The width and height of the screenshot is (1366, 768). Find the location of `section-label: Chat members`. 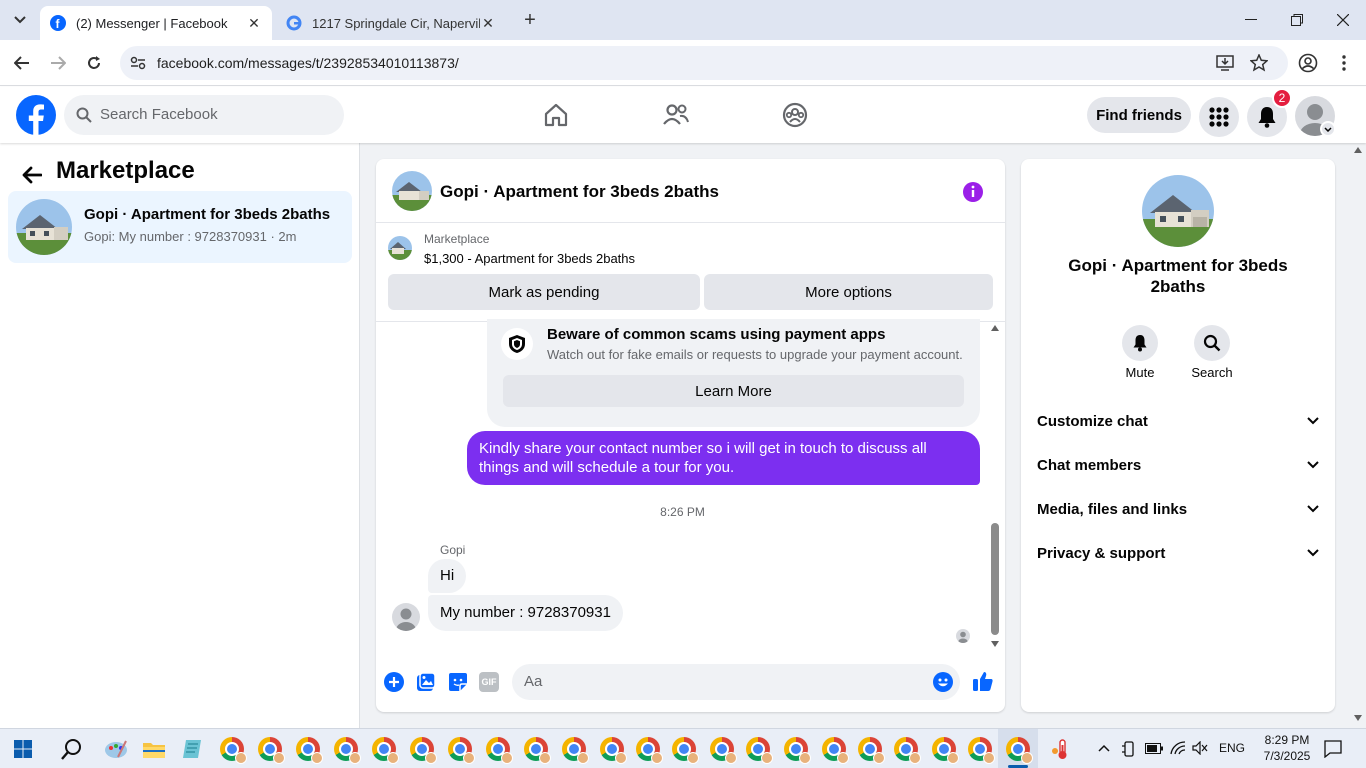

section-label: Chat members is located at coordinates (1089, 465).